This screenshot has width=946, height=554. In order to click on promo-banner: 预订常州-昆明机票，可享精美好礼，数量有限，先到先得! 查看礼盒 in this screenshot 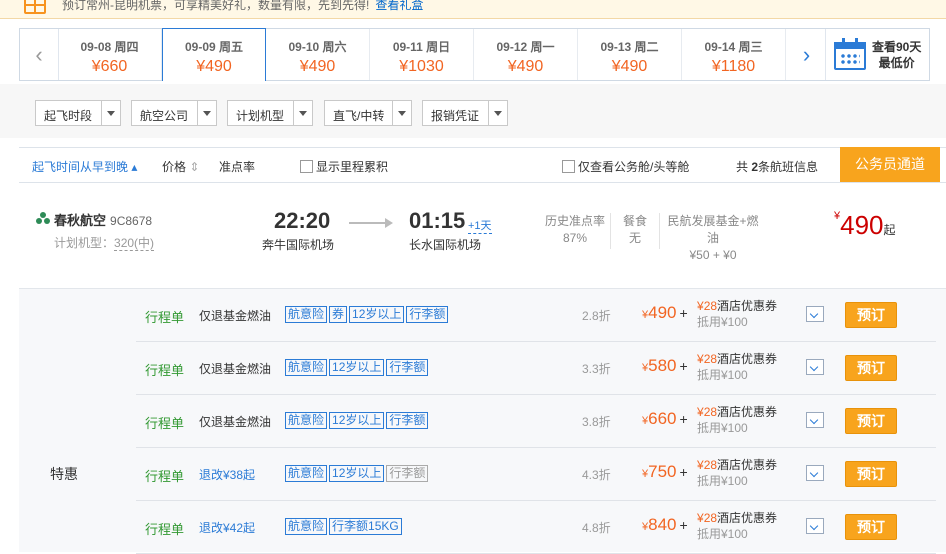, I will do `click(473, 9)`.